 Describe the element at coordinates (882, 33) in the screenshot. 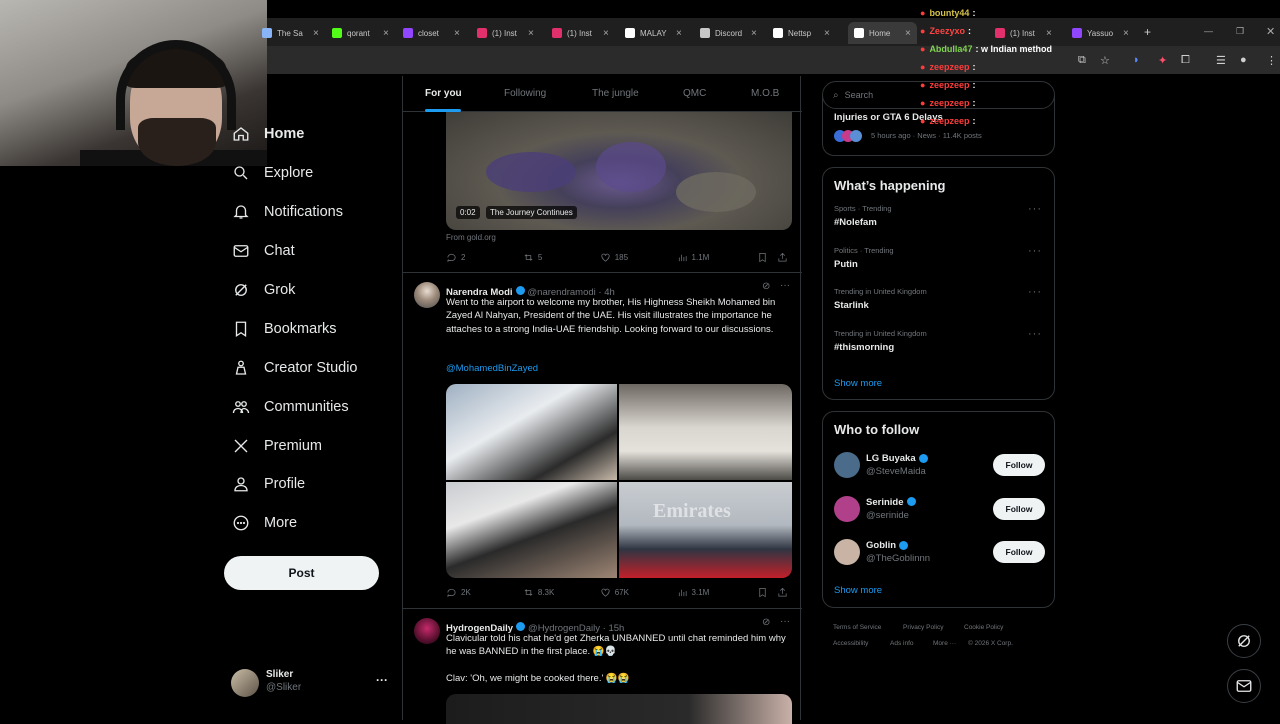

I see `browser-tab: Home ×` at that location.